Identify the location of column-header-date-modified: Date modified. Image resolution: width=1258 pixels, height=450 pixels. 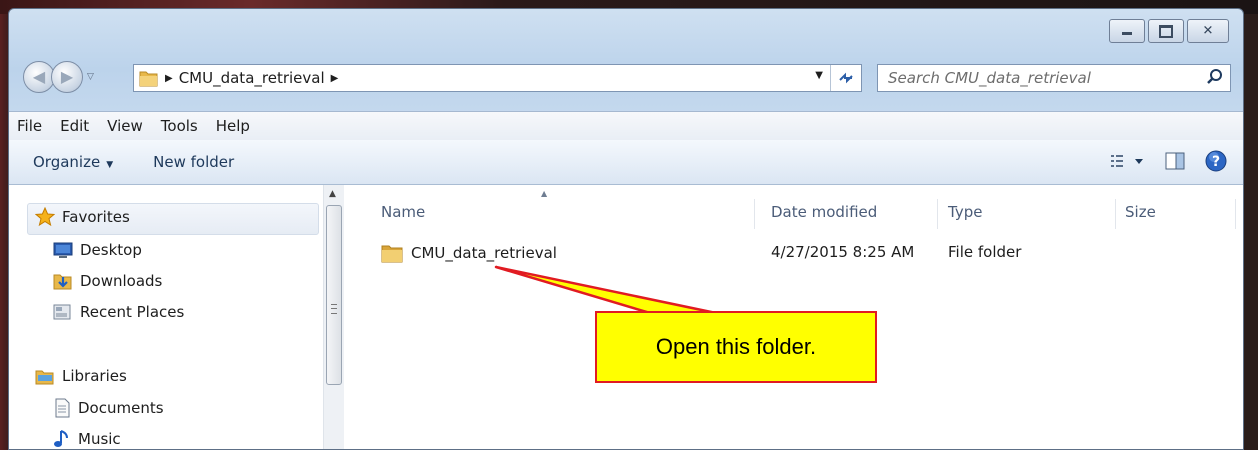
(824, 212).